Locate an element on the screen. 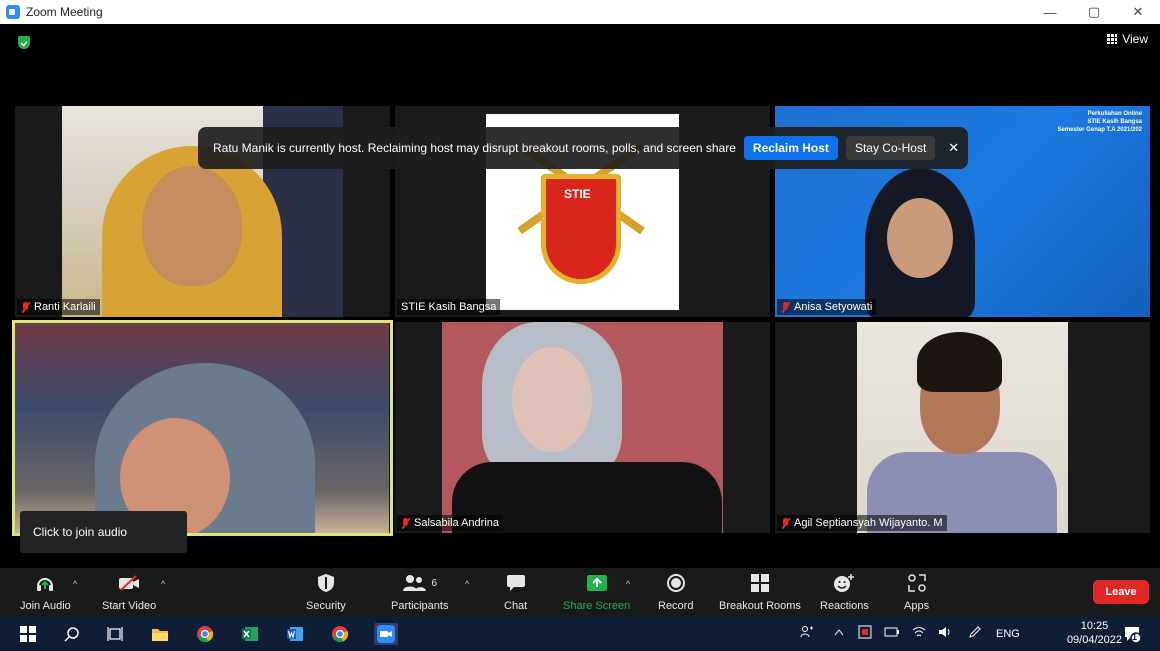 The height and width of the screenshot is (651, 1160). reactions-button: Reactions is located at coordinates (844, 592).